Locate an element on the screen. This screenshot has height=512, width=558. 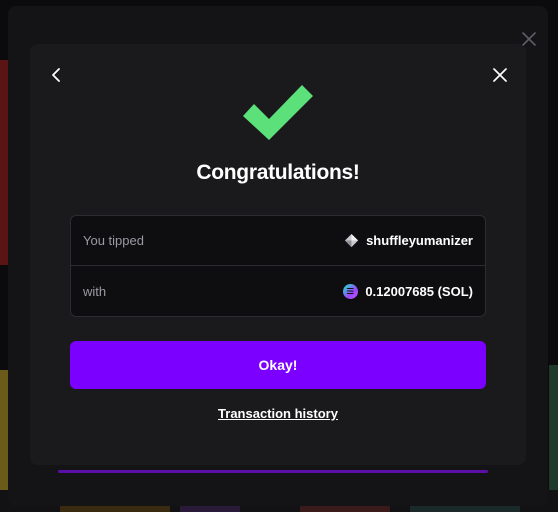
row-value: shuffleyumanizer is located at coordinates (408, 240).